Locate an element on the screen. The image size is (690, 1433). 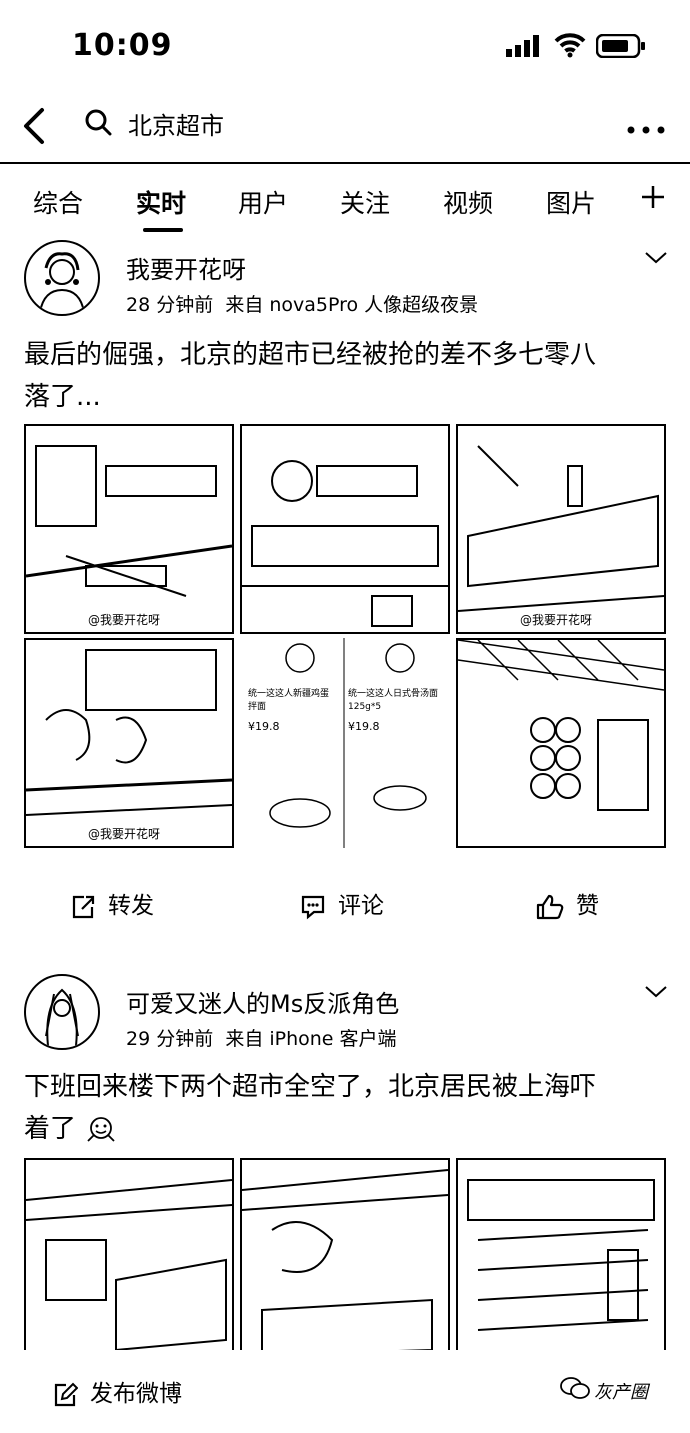
search-icon is located at coordinates (98, 124).